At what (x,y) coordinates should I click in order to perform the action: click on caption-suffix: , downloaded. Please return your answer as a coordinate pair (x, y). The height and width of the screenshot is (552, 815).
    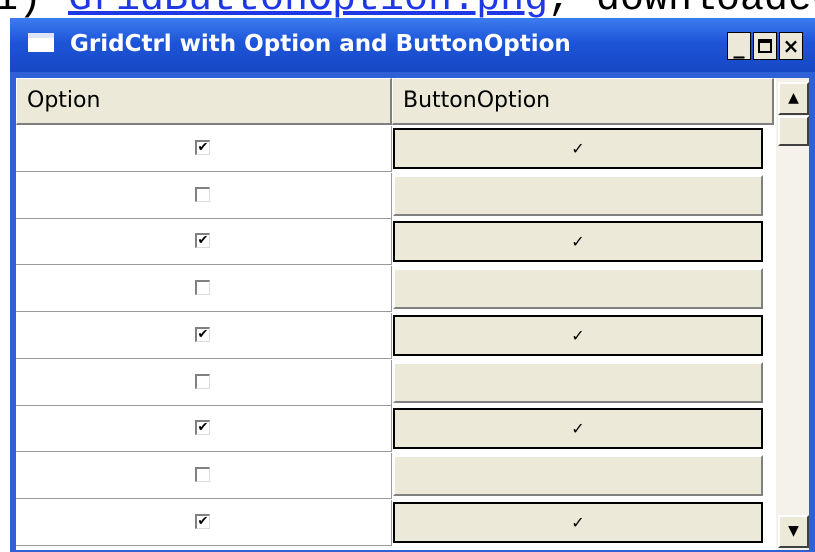
    Looking at the image, I should click on (681, 9).